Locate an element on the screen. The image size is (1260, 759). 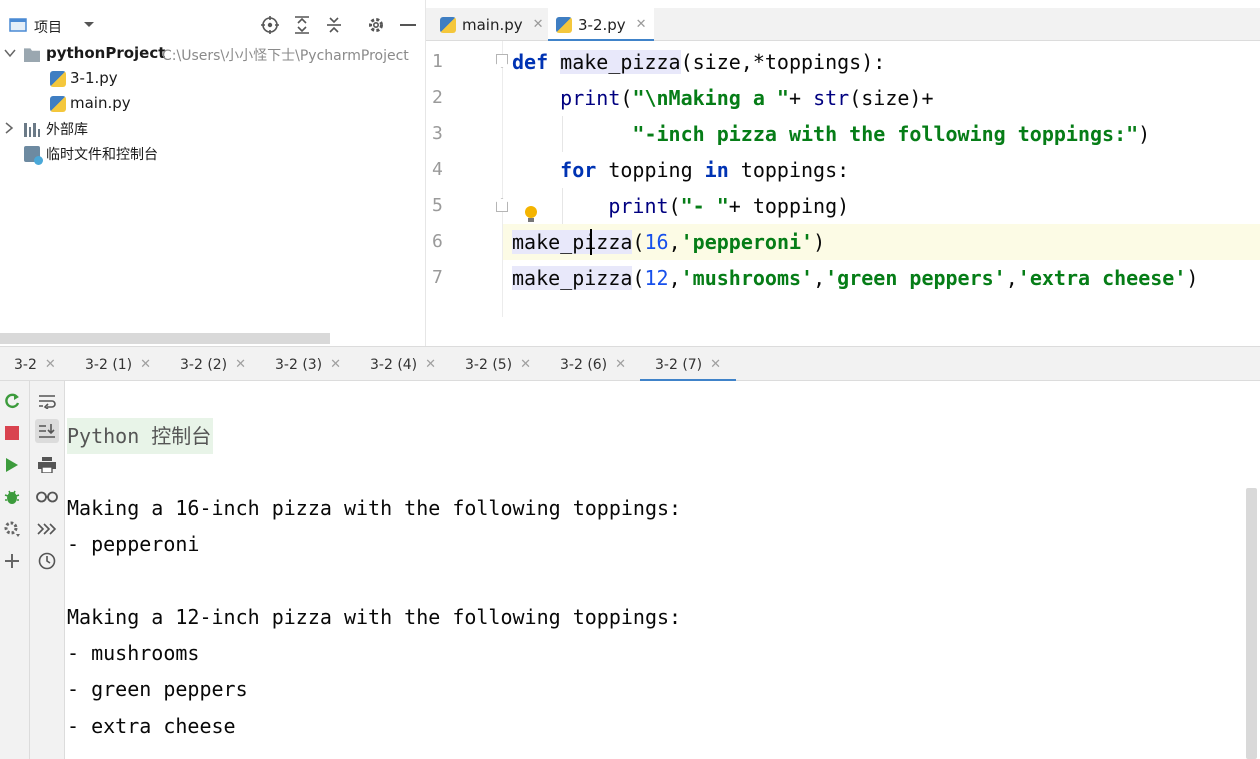
tab-label: 3-2 (3) is located at coordinates (299, 364).